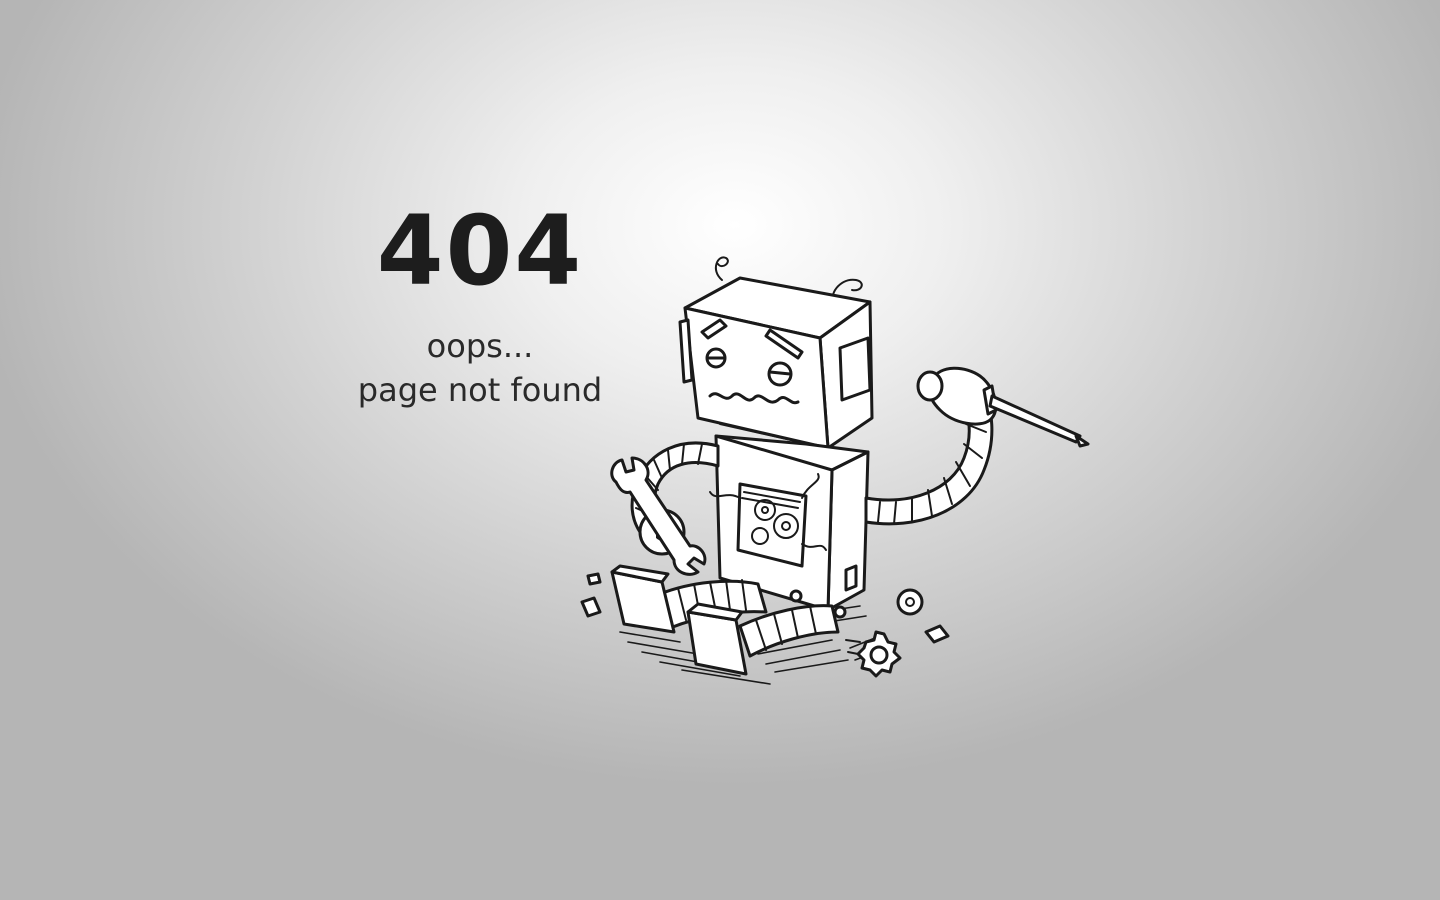  I want to click on screwdriver-icon, so click(1003, 407).